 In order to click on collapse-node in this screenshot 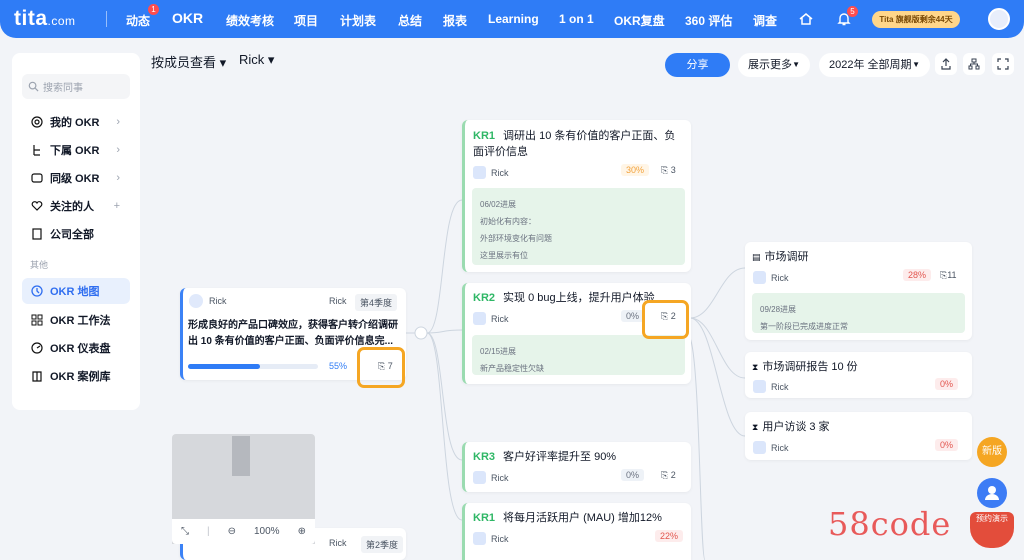, I will do `click(421, 333)`.